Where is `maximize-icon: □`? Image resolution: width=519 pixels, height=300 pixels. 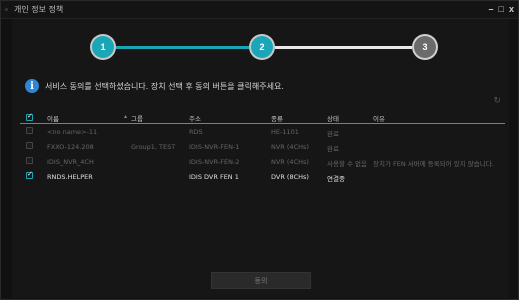 maximize-icon: □ is located at coordinates (501, 9).